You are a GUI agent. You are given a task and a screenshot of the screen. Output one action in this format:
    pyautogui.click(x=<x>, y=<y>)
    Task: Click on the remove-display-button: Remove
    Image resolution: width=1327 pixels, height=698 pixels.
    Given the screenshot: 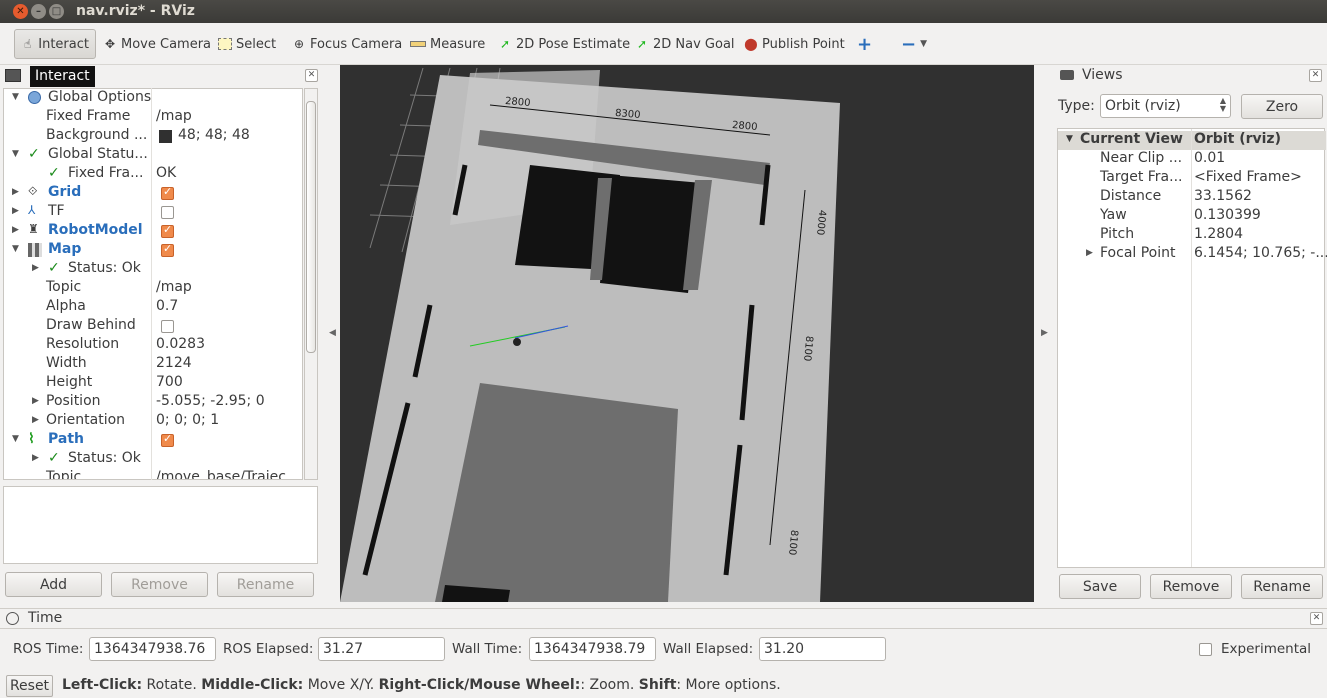 What is the action you would take?
    pyautogui.click(x=159, y=584)
    